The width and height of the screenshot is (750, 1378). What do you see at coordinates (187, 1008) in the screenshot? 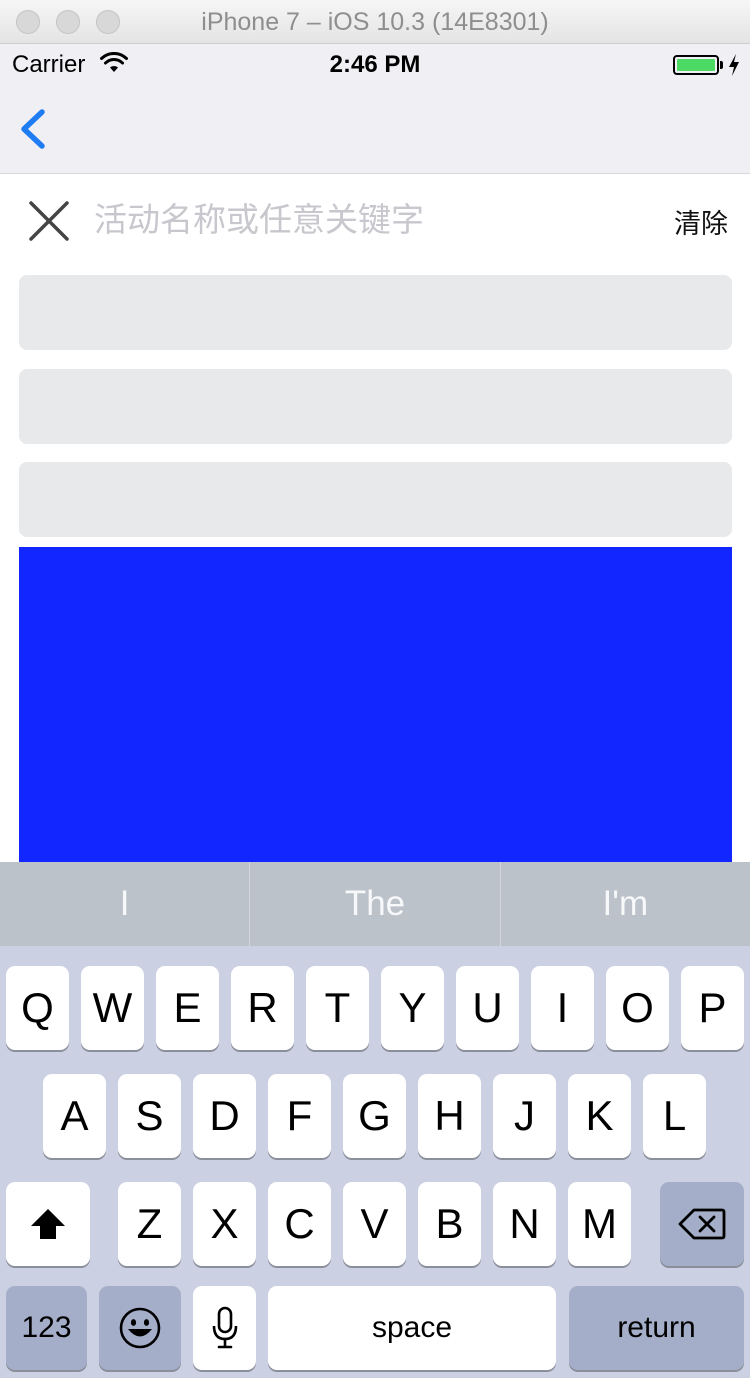
I see `key-e: E` at bounding box center [187, 1008].